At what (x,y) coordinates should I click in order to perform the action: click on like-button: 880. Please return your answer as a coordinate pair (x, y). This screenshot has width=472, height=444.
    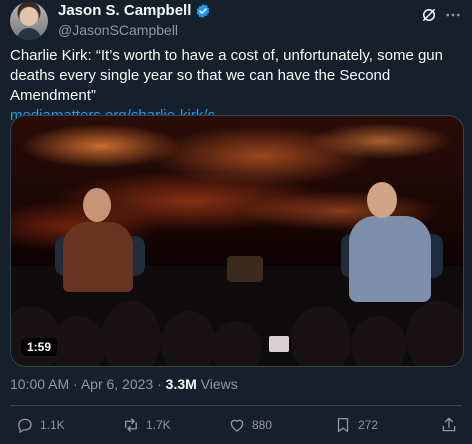
    Looking at the image, I should click on (250, 425).